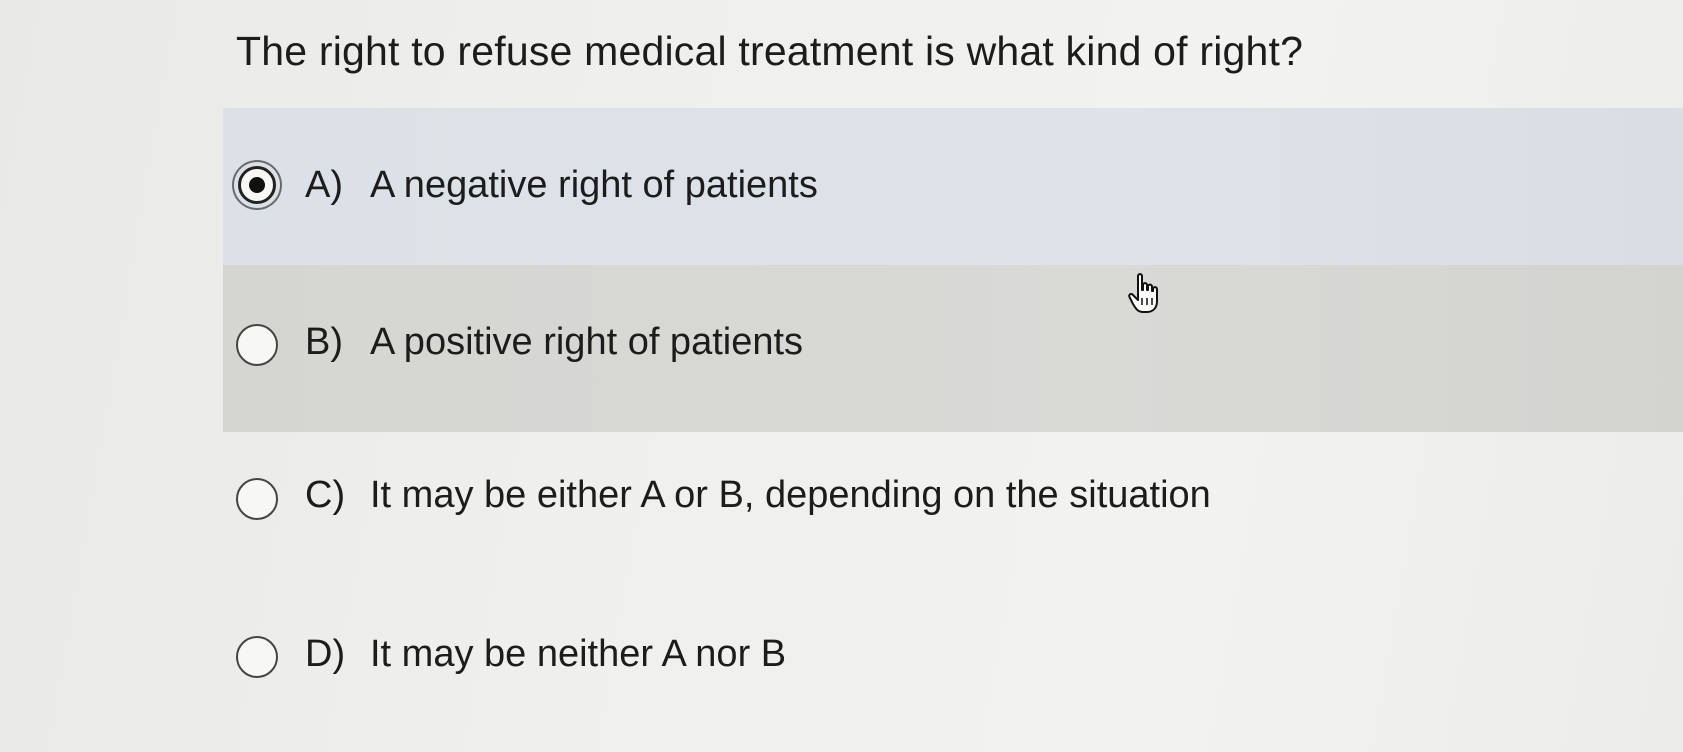 This screenshot has height=752, width=1683. Describe the element at coordinates (325, 654) in the screenshot. I see `option-d-letter: D)` at that location.